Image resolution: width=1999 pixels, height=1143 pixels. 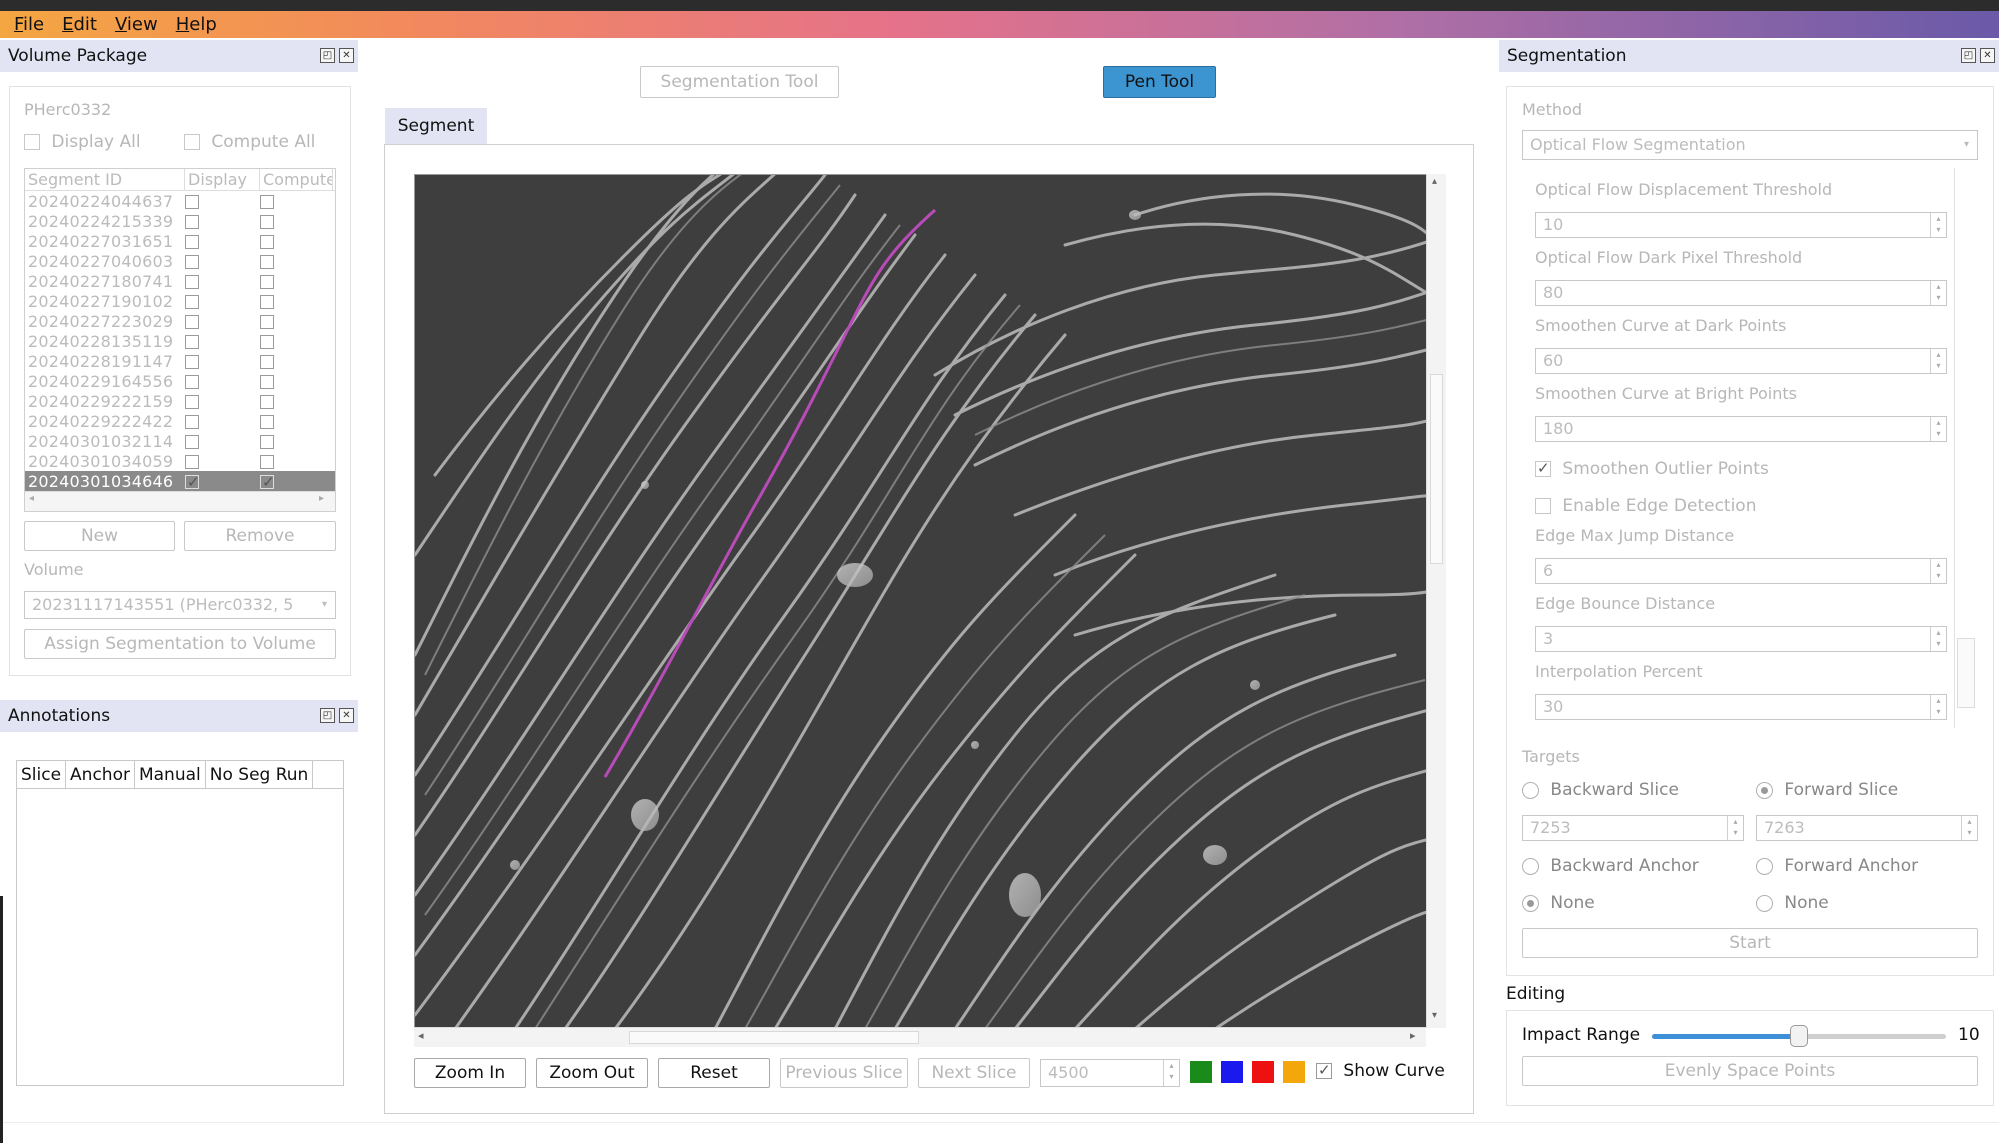 What do you see at coordinates (1201, 1072) in the screenshot?
I see `color-swatch-green` at bounding box center [1201, 1072].